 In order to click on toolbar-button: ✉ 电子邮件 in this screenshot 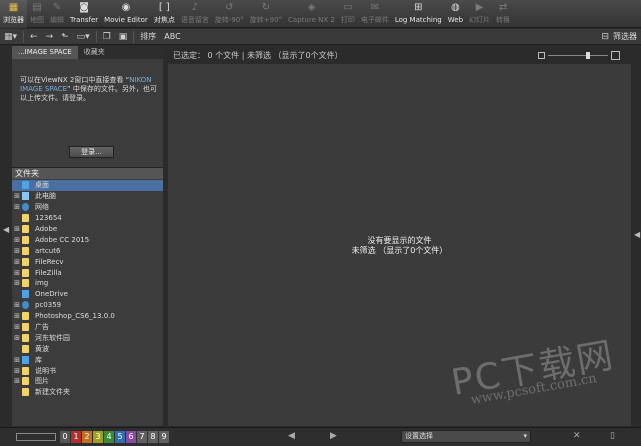, I will do `click(375, 14)`.